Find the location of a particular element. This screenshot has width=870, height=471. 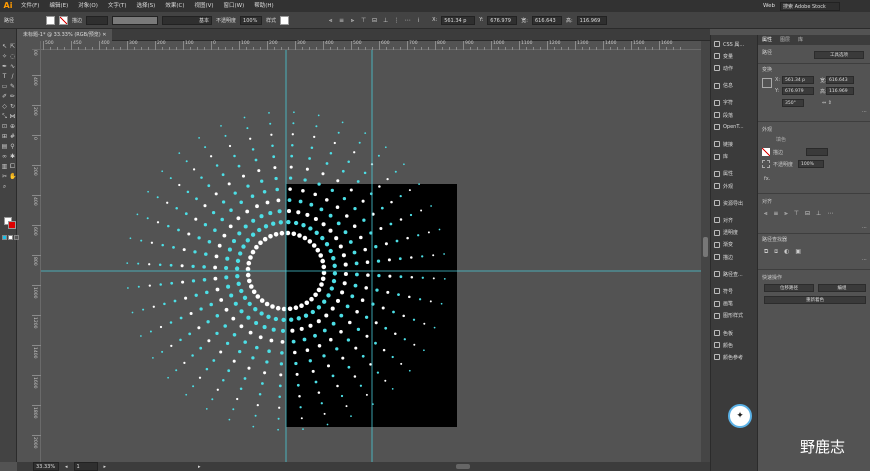

rotate-icon: ↻ is located at coordinates (12, 106).